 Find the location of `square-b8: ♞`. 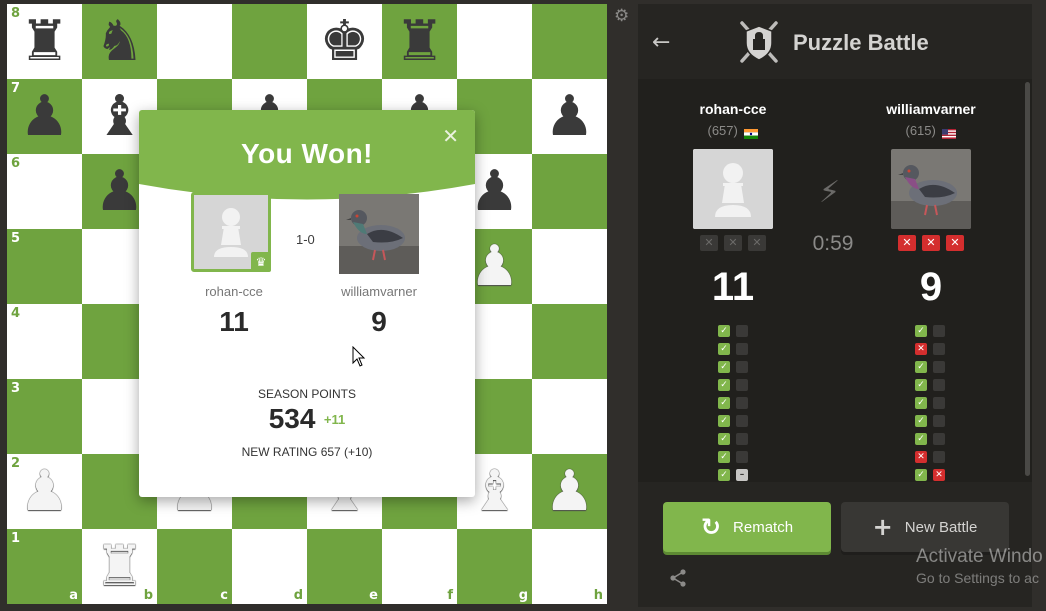

square-b8: ♞ is located at coordinates (119, 41).